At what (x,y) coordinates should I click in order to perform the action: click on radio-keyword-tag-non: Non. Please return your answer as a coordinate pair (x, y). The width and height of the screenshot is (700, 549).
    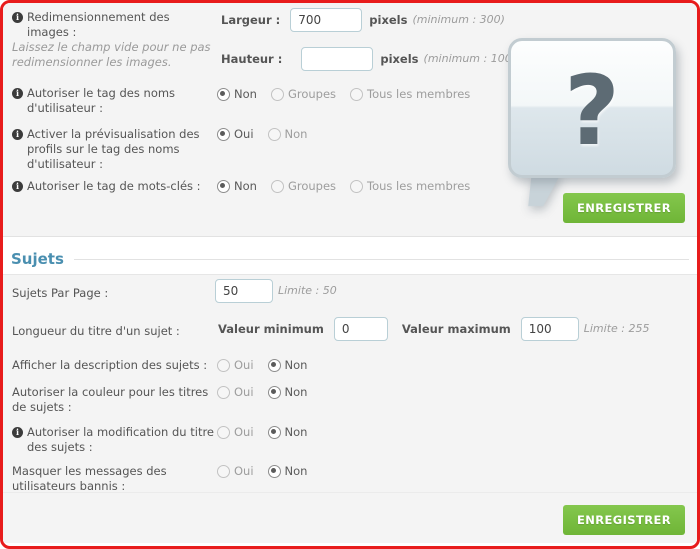
    Looking at the image, I should click on (237, 186).